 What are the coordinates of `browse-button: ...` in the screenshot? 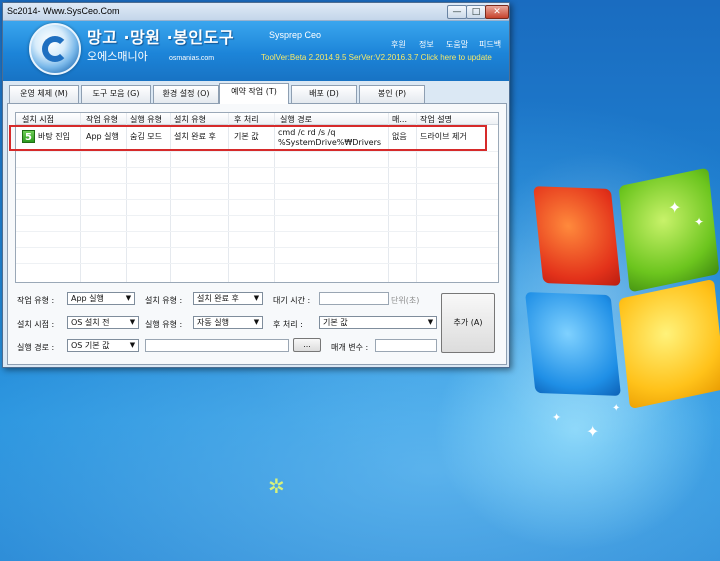 It's located at (307, 345).